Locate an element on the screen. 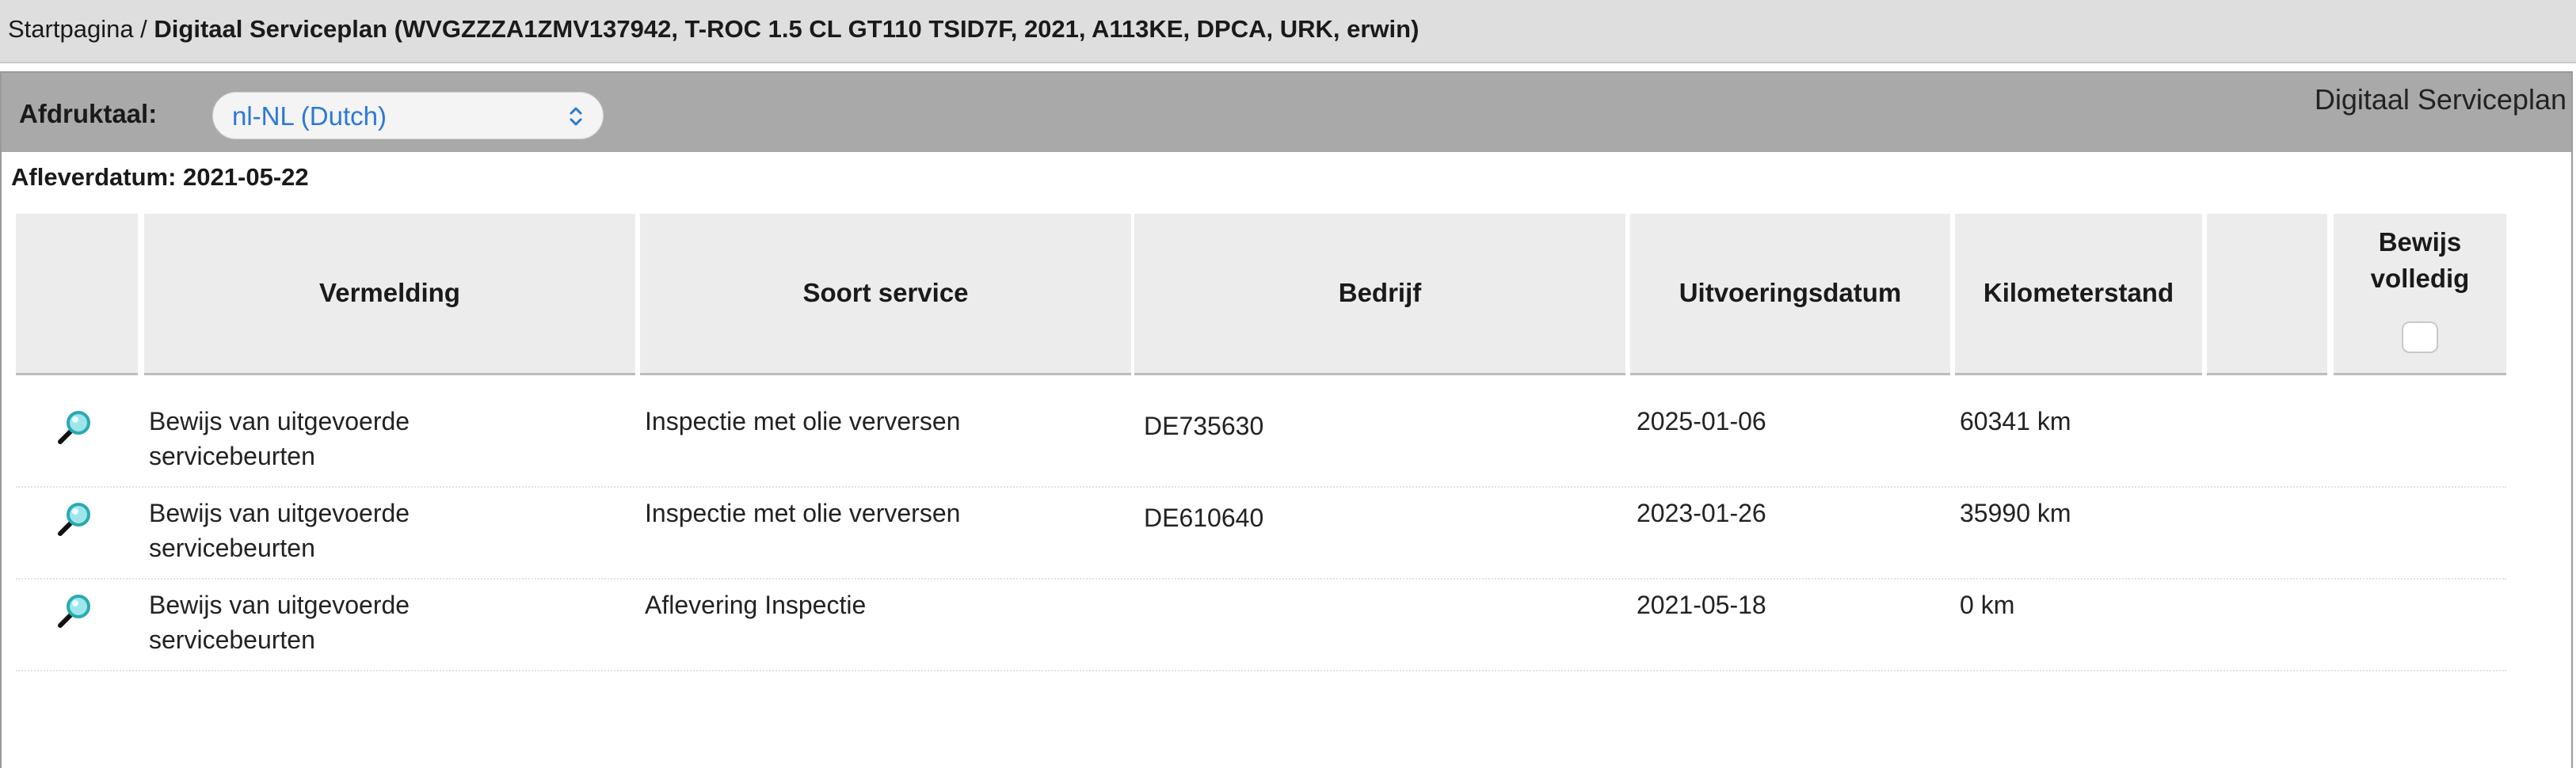 Image resolution: width=2576 pixels, height=768 pixels. row1-mileage: 60341 km is located at coordinates (2016, 421).